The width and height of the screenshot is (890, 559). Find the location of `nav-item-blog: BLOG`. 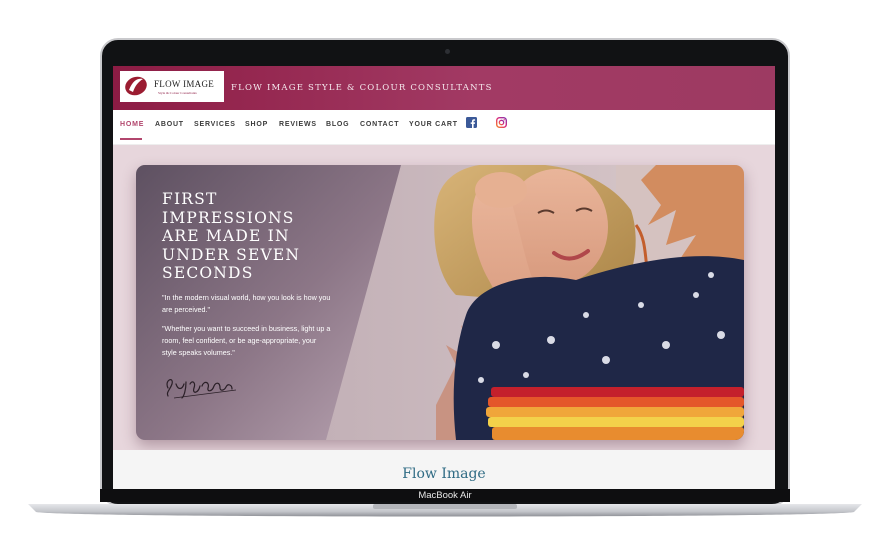

nav-item-blog: BLOG is located at coordinates (337, 124).